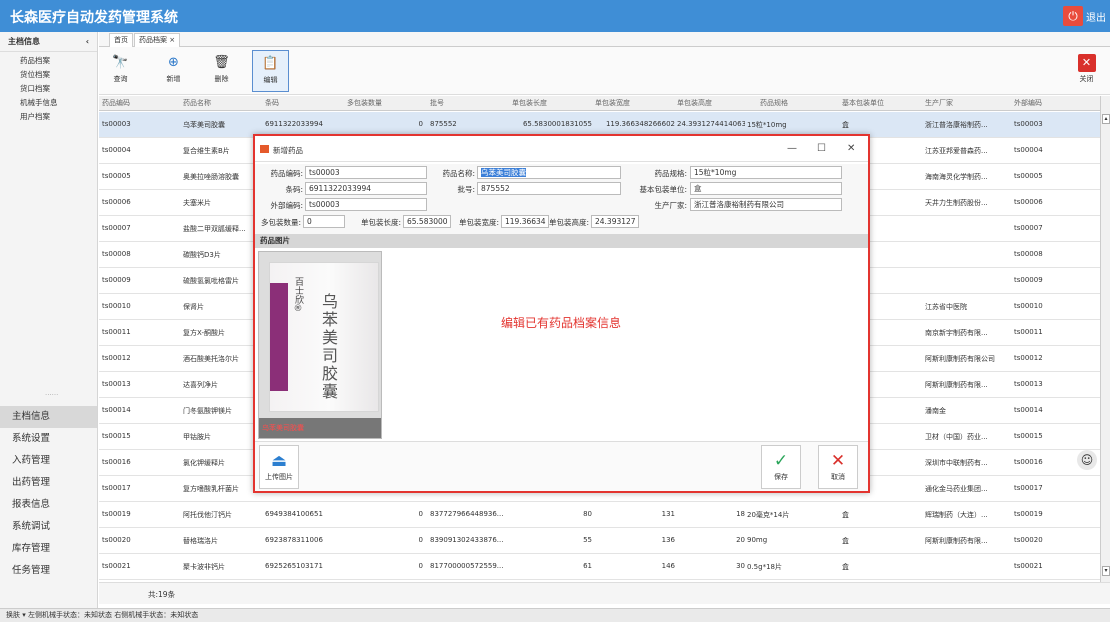 This screenshot has height=622, width=1110. What do you see at coordinates (774, 103) in the screenshot?
I see `col-header-spec: 药品规格` at bounding box center [774, 103].